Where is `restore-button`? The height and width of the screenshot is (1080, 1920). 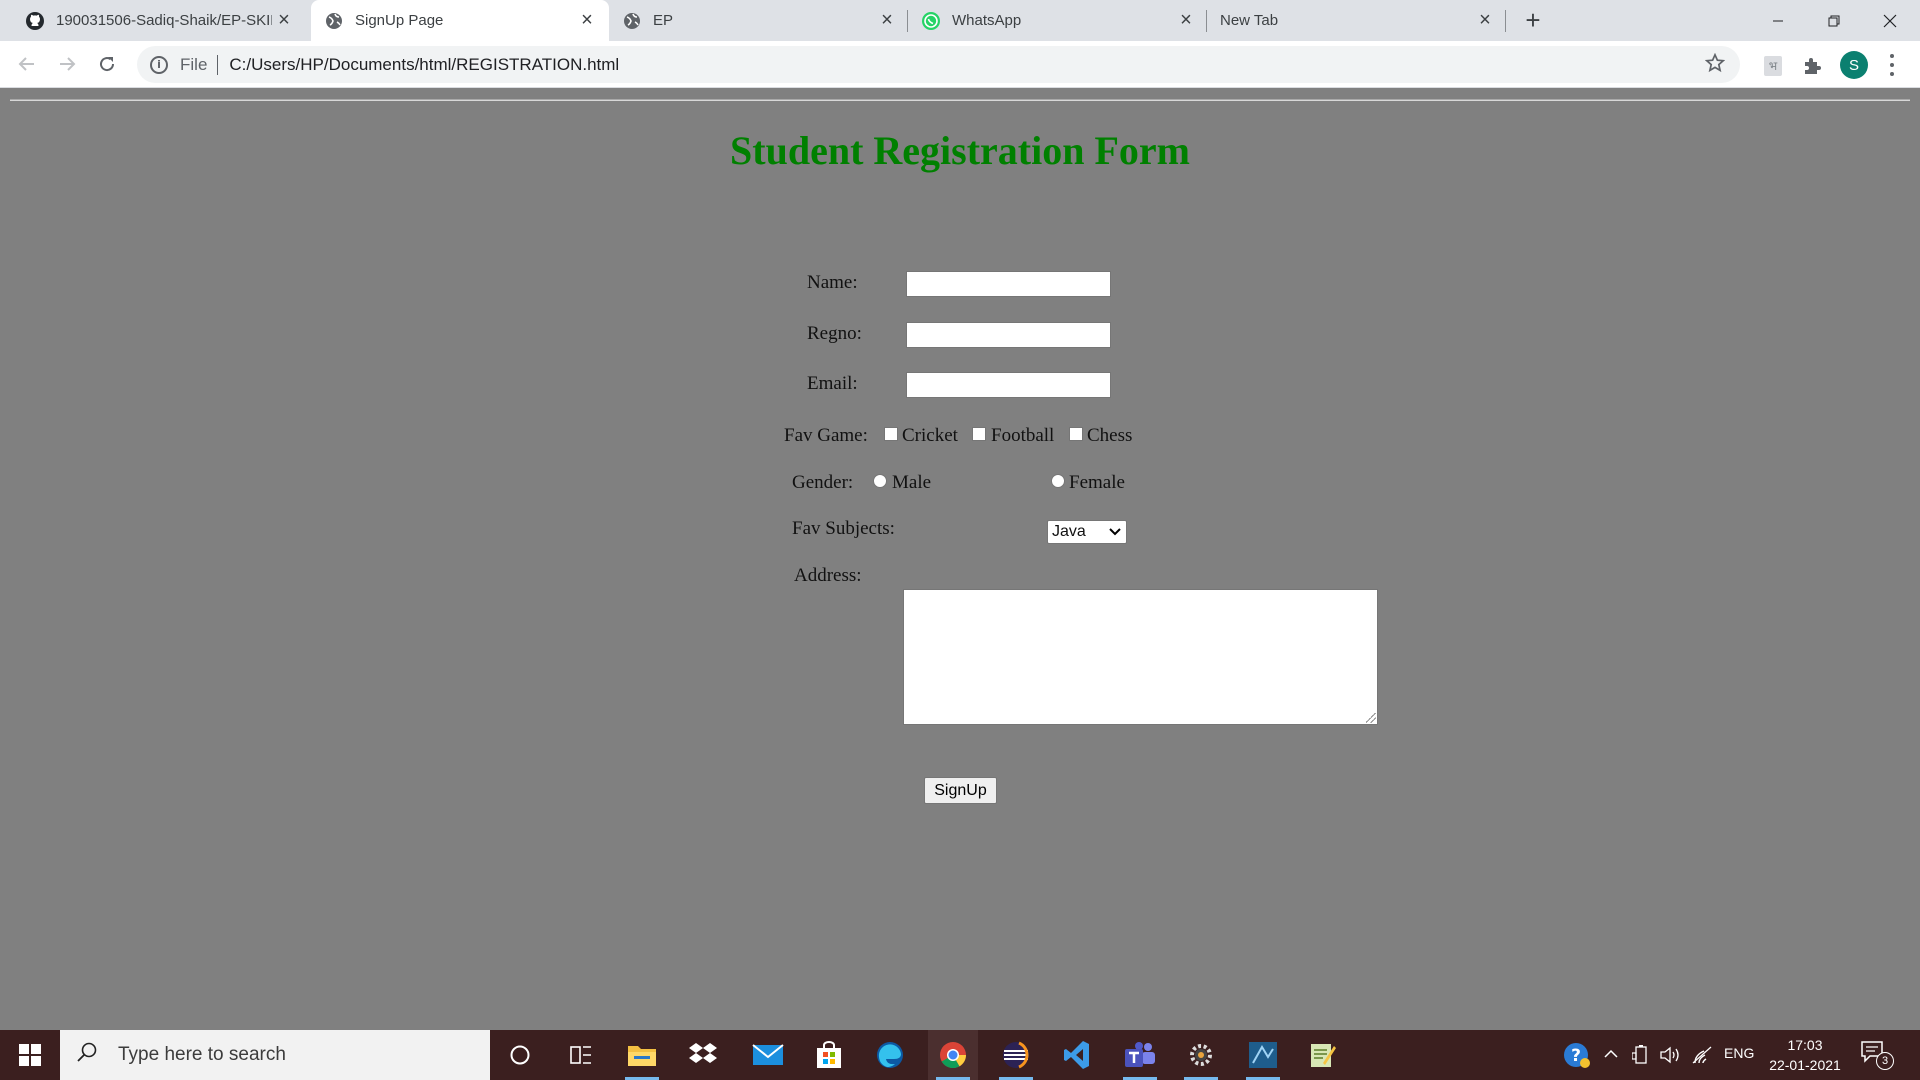
restore-button is located at coordinates (1834, 20).